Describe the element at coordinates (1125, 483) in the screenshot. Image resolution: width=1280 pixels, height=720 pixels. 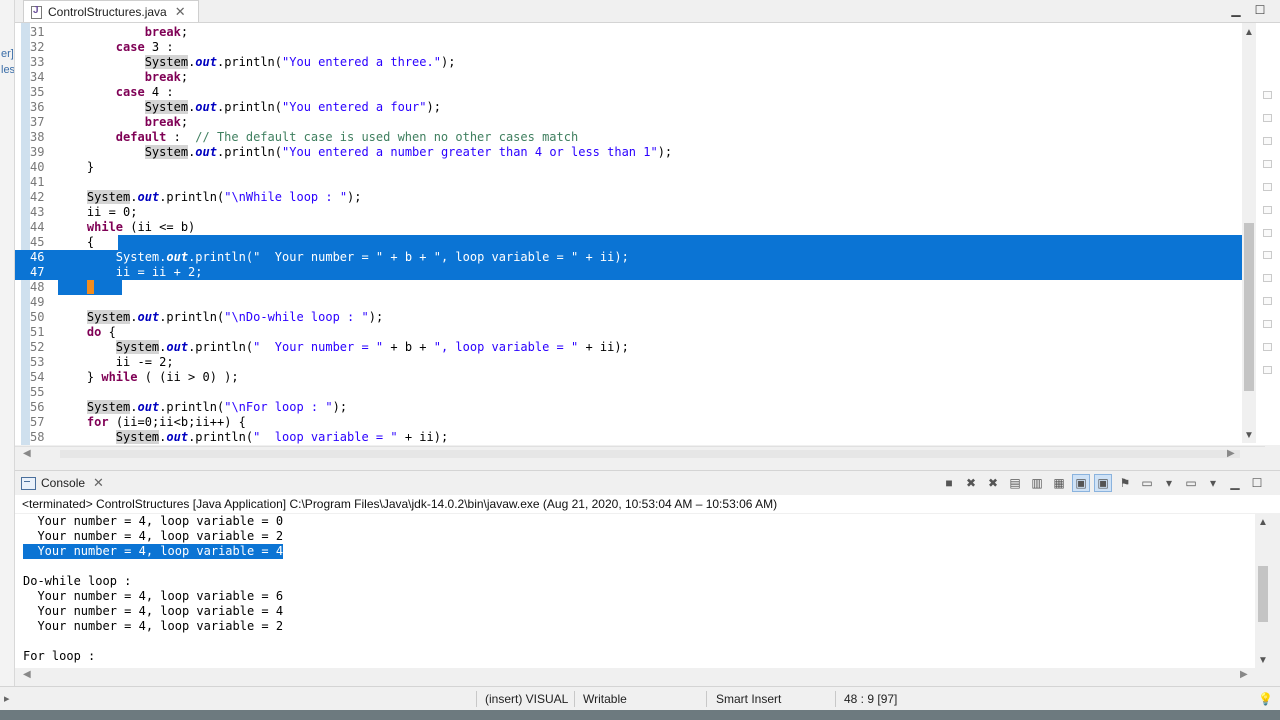
I see `pin-console-icon: ⚑` at that location.